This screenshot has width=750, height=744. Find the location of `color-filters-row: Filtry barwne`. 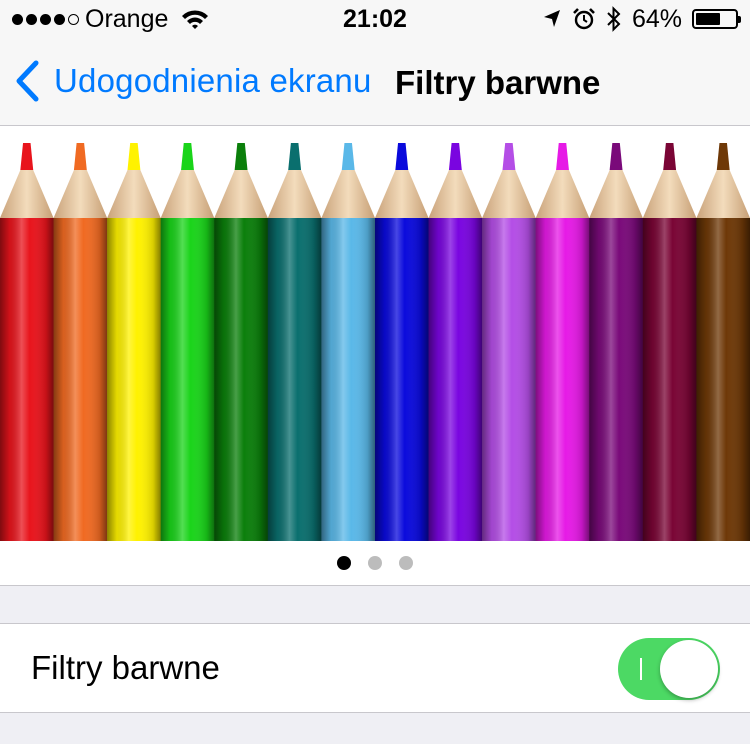

color-filters-row: Filtry barwne is located at coordinates (375, 668).